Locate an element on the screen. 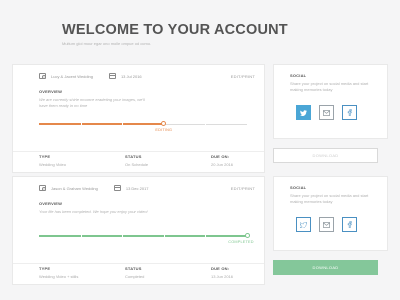  order-name: Jason & Graham Wedding is located at coordinates (74, 188).